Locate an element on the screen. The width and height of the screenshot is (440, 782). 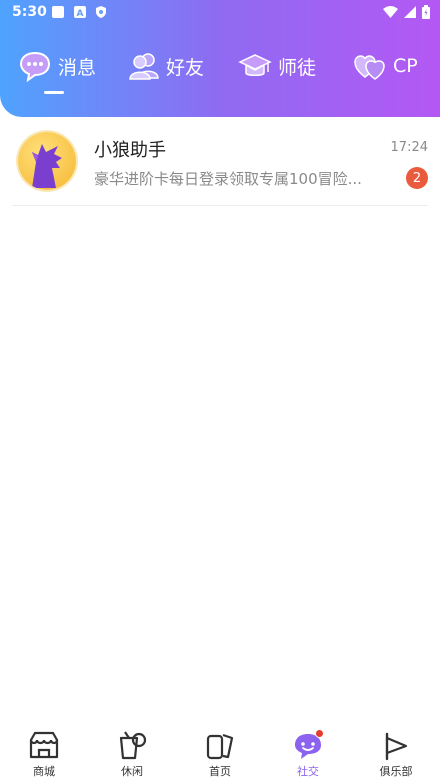
header-banner: 5:30 A 消息 好友 师徒 CP is located at coordinates (220, 58).